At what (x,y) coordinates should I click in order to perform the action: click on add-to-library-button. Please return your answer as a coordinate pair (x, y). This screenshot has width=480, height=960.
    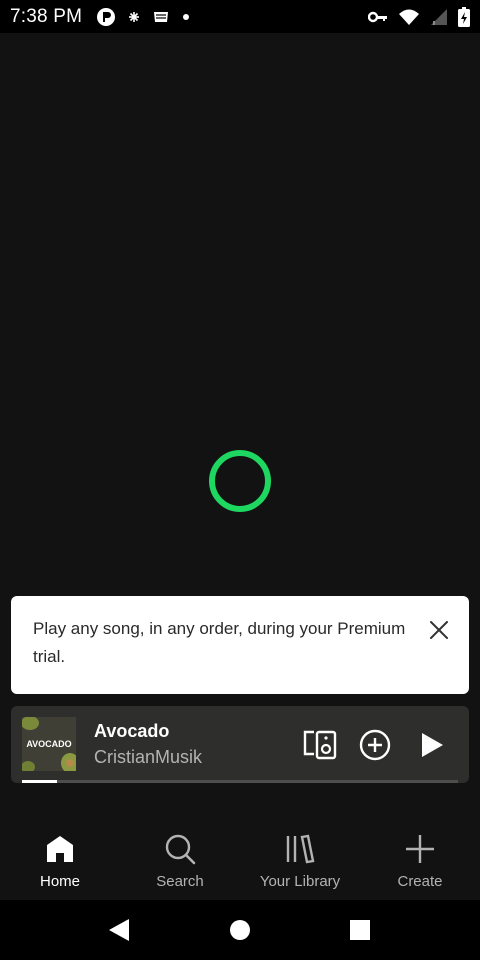
    Looking at the image, I should click on (375, 745).